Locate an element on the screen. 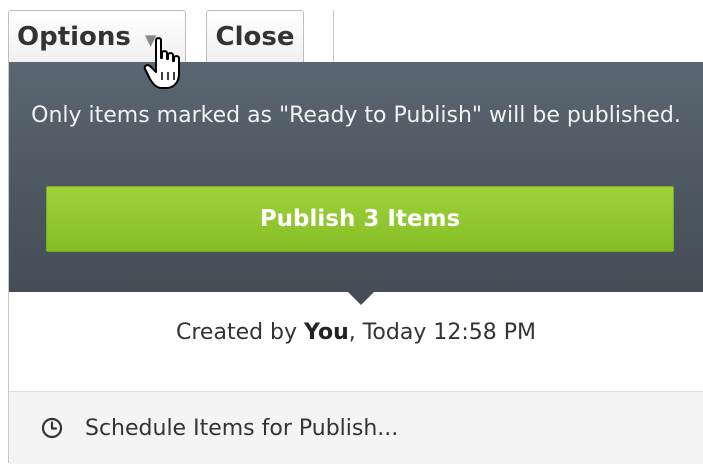 This screenshot has width=703, height=464. publish-items-label: Publish 3 Items is located at coordinates (360, 219).